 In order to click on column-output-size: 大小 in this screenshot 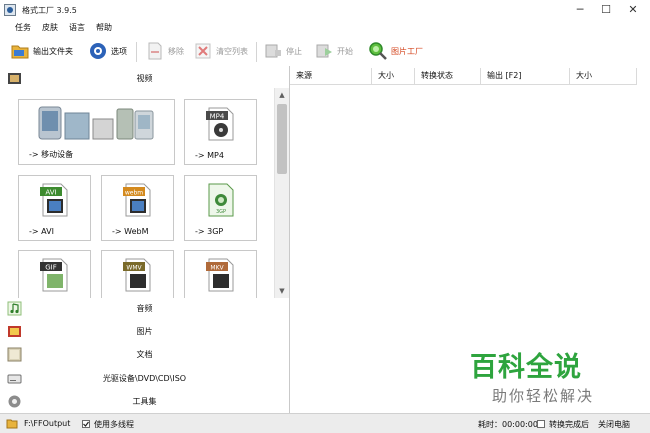, I will do `click(603, 76)`.